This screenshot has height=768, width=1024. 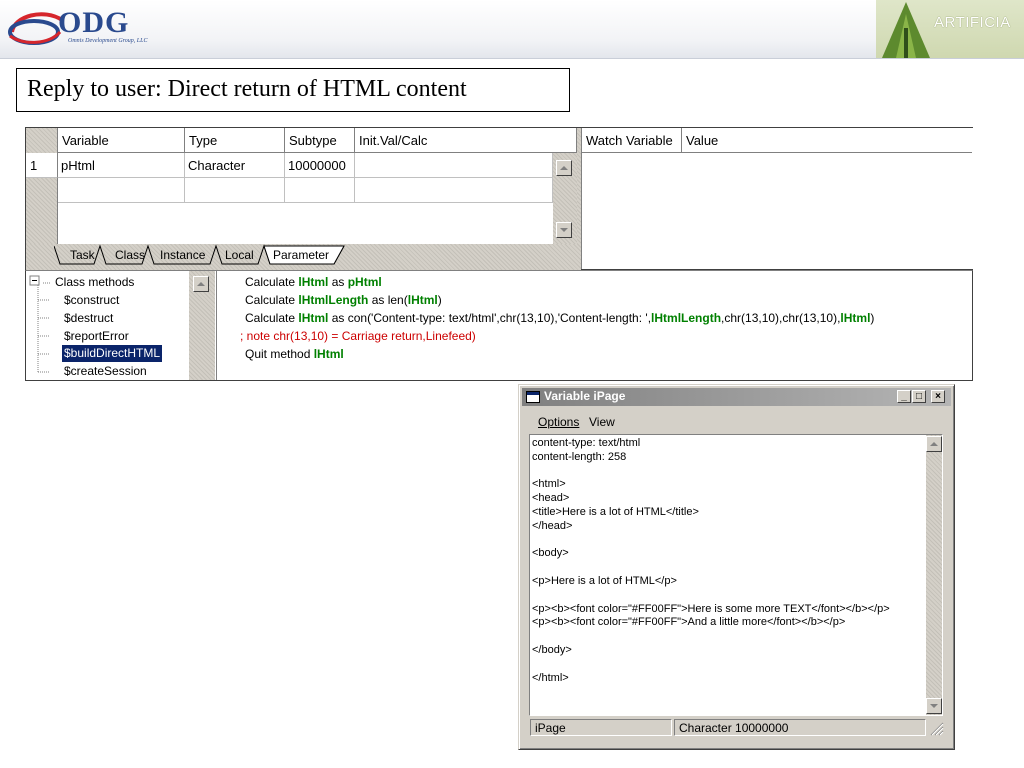 What do you see at coordinates (604, 581) in the screenshot?
I see `content-line: <p>Here is a lot of HTML</p>` at bounding box center [604, 581].